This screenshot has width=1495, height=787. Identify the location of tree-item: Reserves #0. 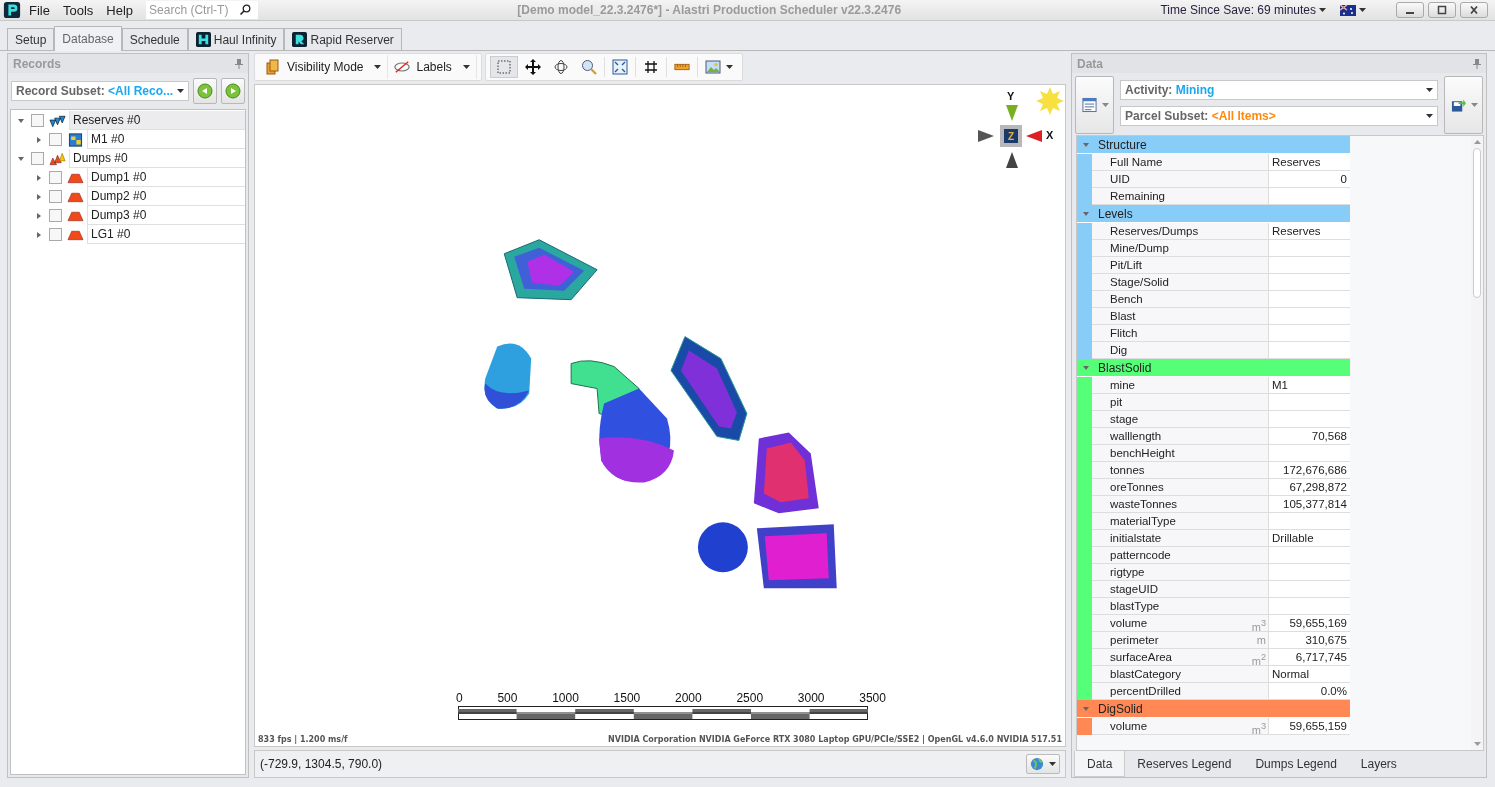
(157, 120).